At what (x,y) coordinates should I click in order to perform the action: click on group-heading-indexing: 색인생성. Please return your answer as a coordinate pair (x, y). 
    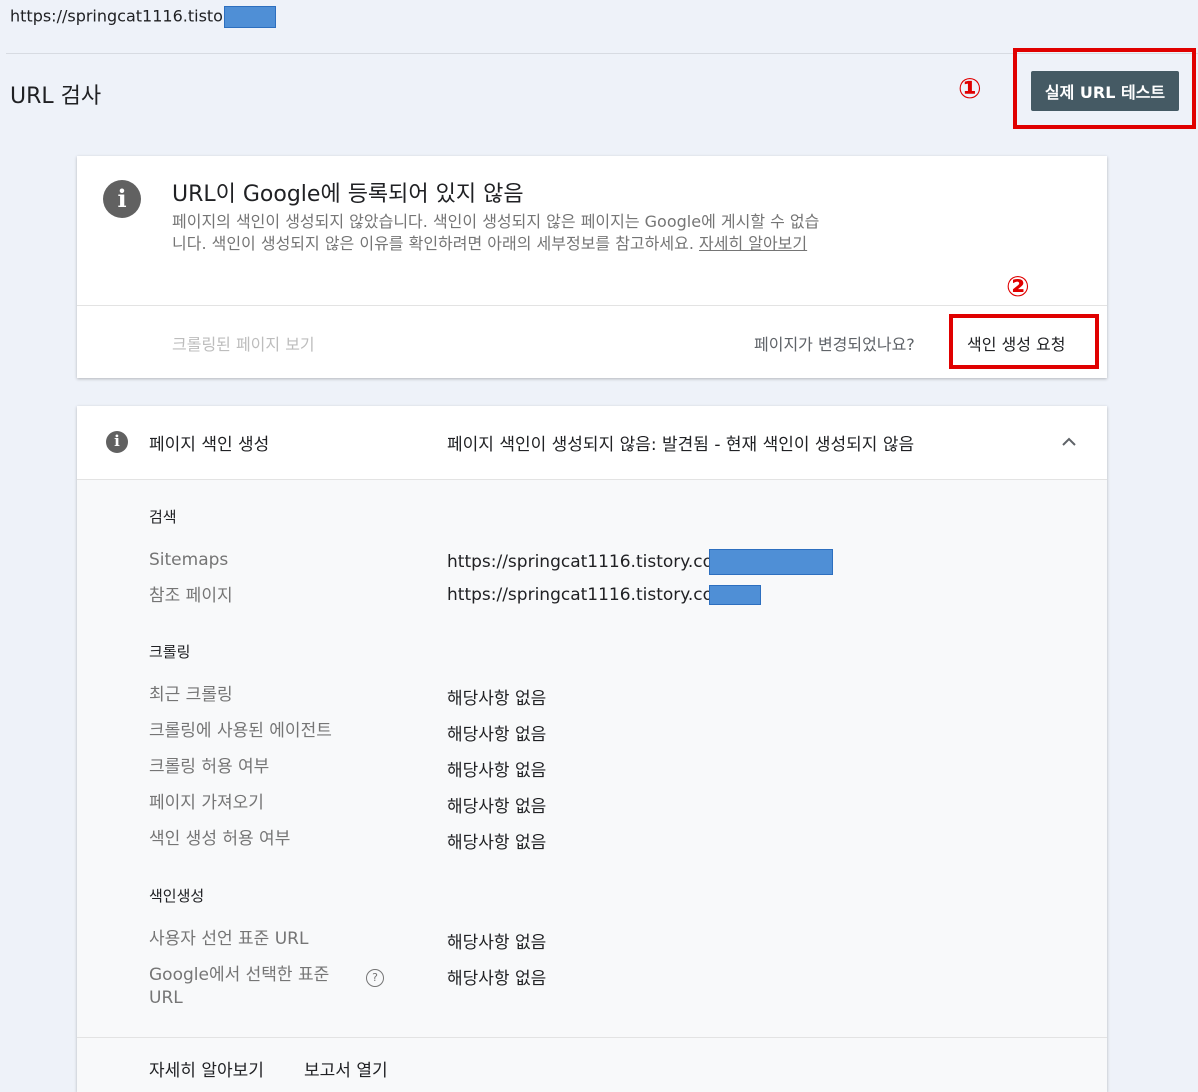
    Looking at the image, I should click on (177, 896).